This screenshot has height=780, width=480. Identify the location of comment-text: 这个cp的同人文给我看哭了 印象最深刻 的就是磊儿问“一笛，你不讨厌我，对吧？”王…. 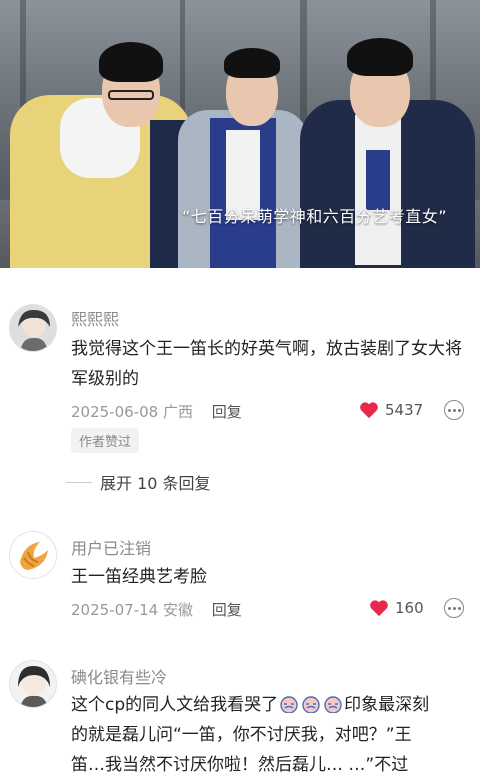
(271, 735).